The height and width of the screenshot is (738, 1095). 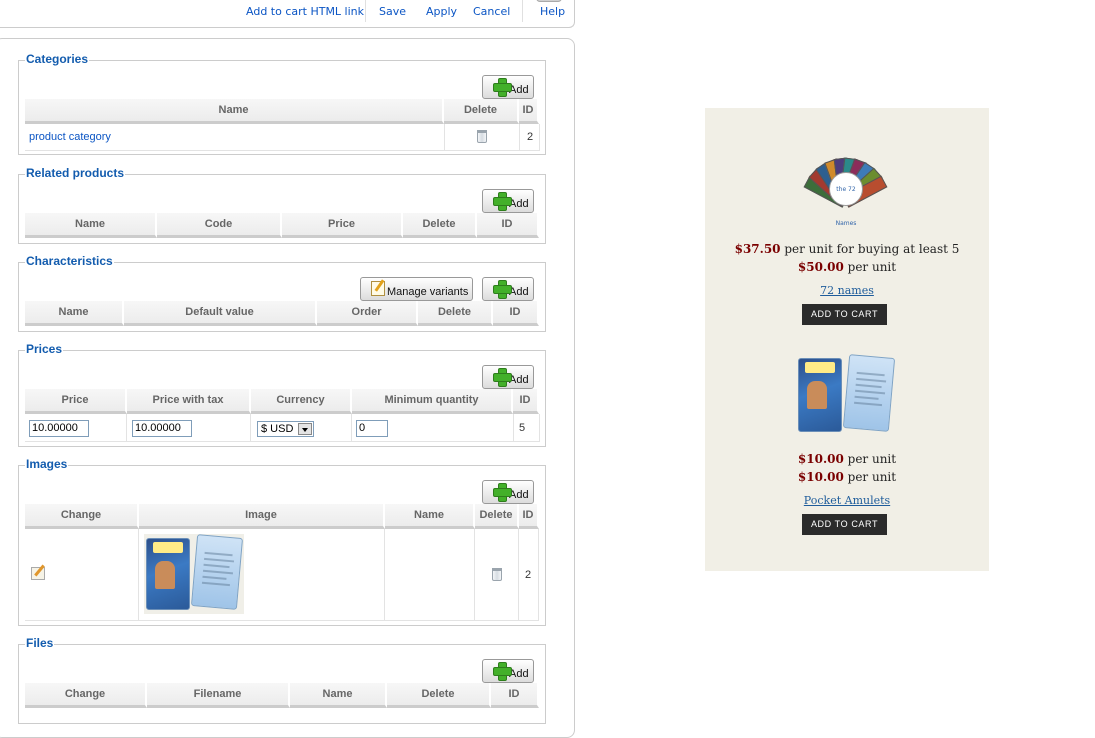 I want to click on add-category-button: Add, so click(x=508, y=87).